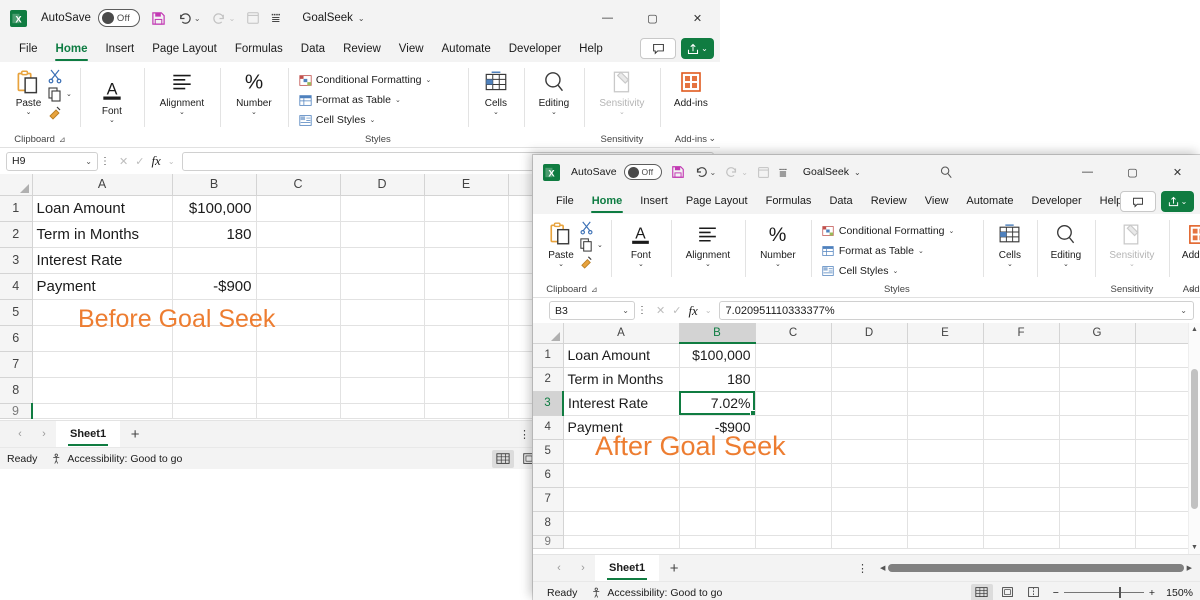  What do you see at coordinates (466, 338) in the screenshot?
I see `cell-e6` at bounding box center [466, 338].